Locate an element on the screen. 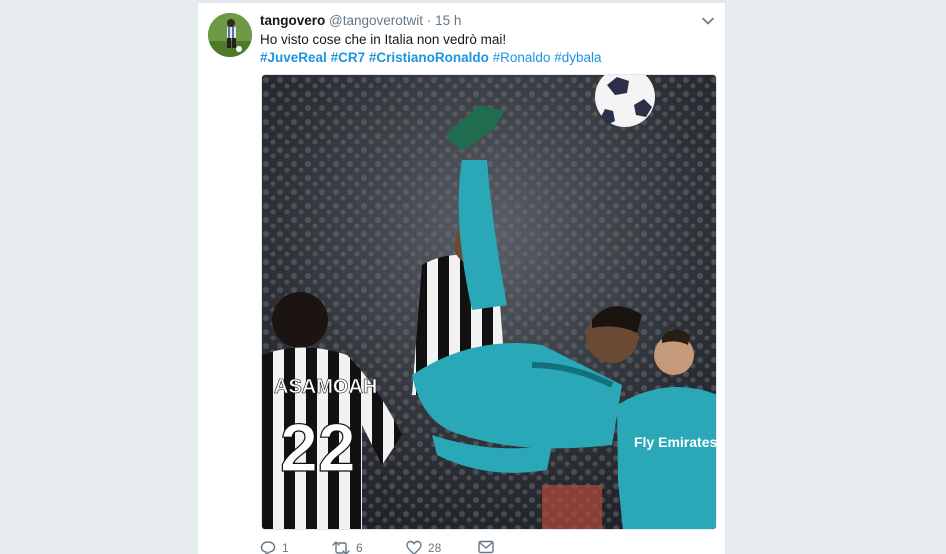 This screenshot has height=554, width=946. like-count: 28 is located at coordinates (435, 547).